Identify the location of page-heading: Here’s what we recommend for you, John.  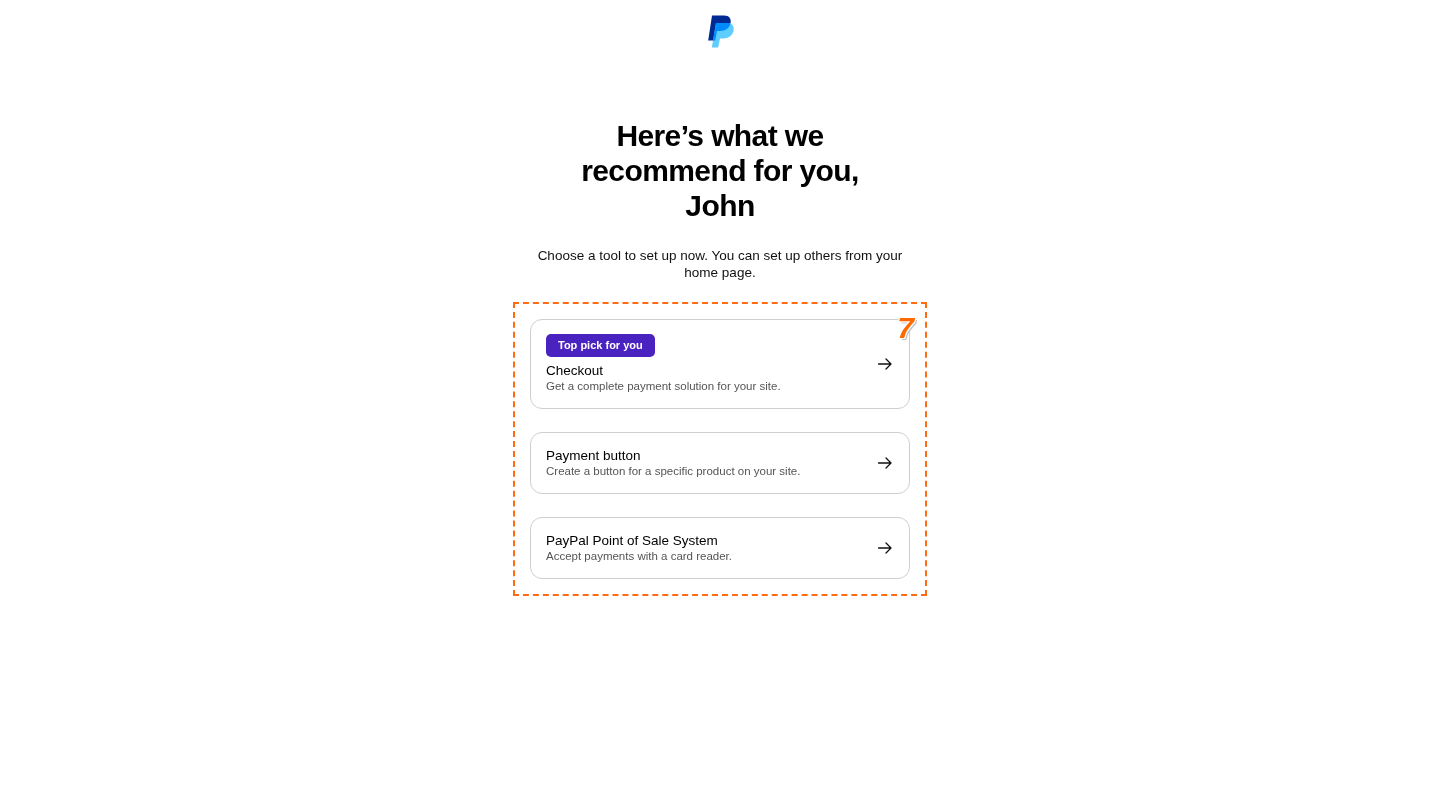
(720, 170).